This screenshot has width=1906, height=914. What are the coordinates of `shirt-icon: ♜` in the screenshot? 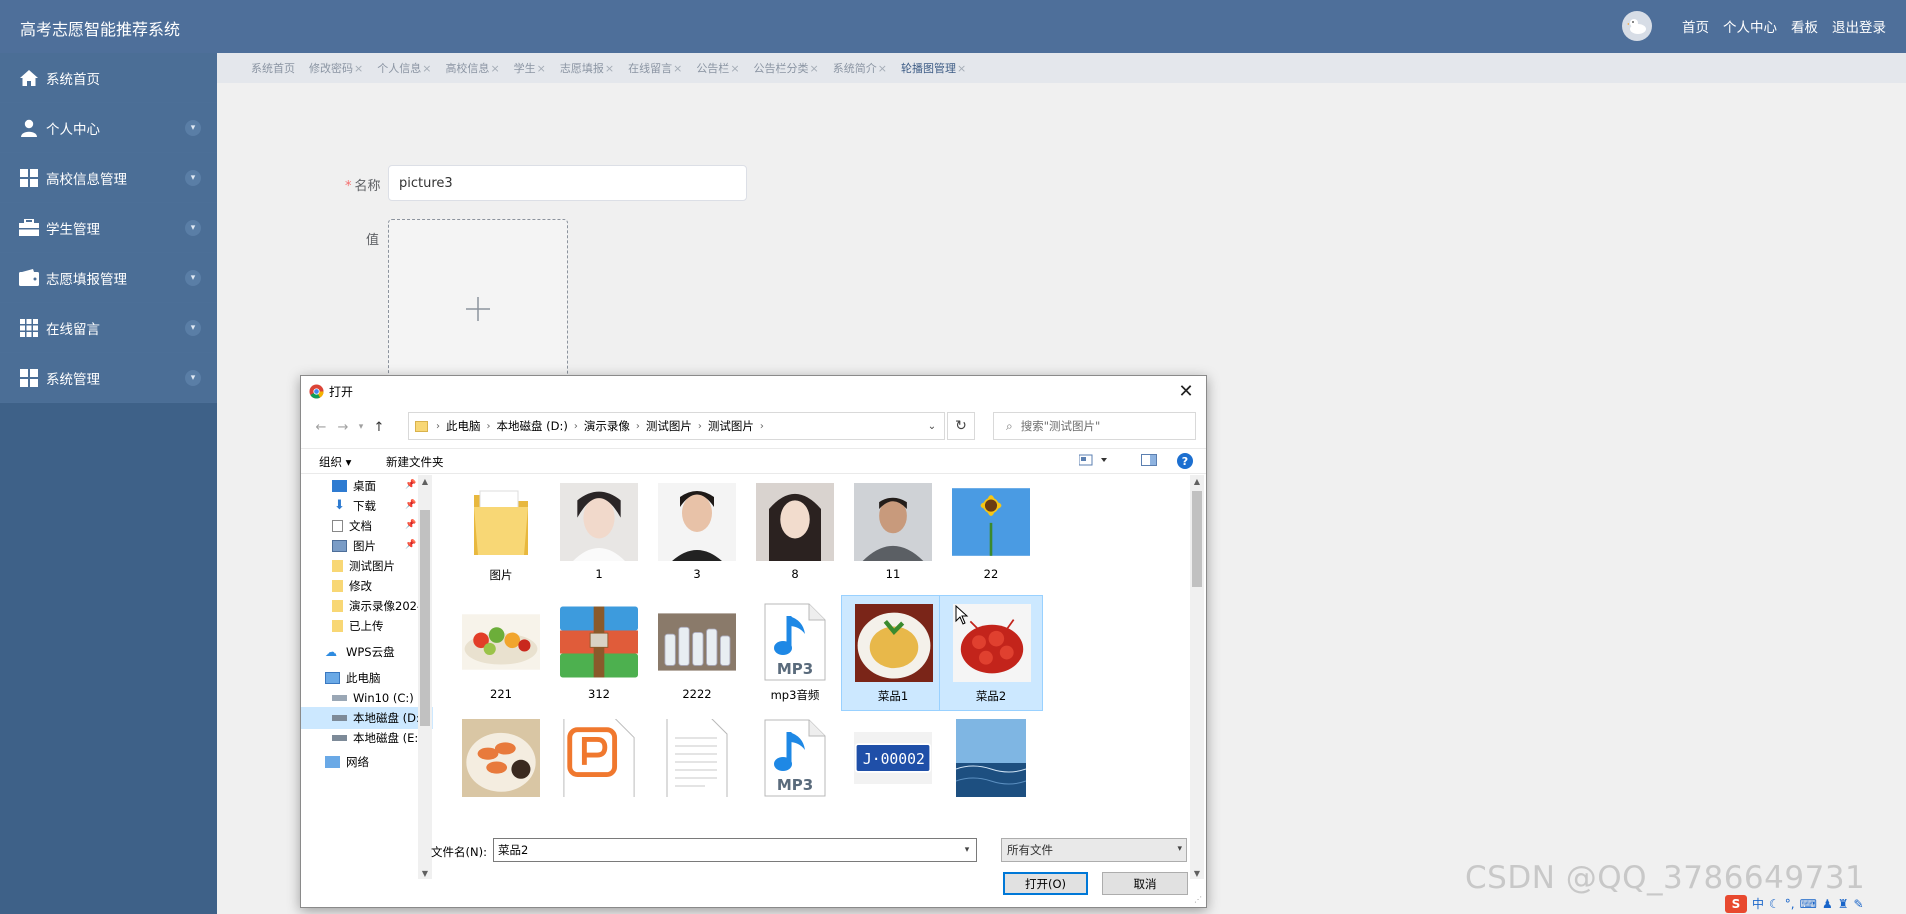 It's located at (1843, 904).